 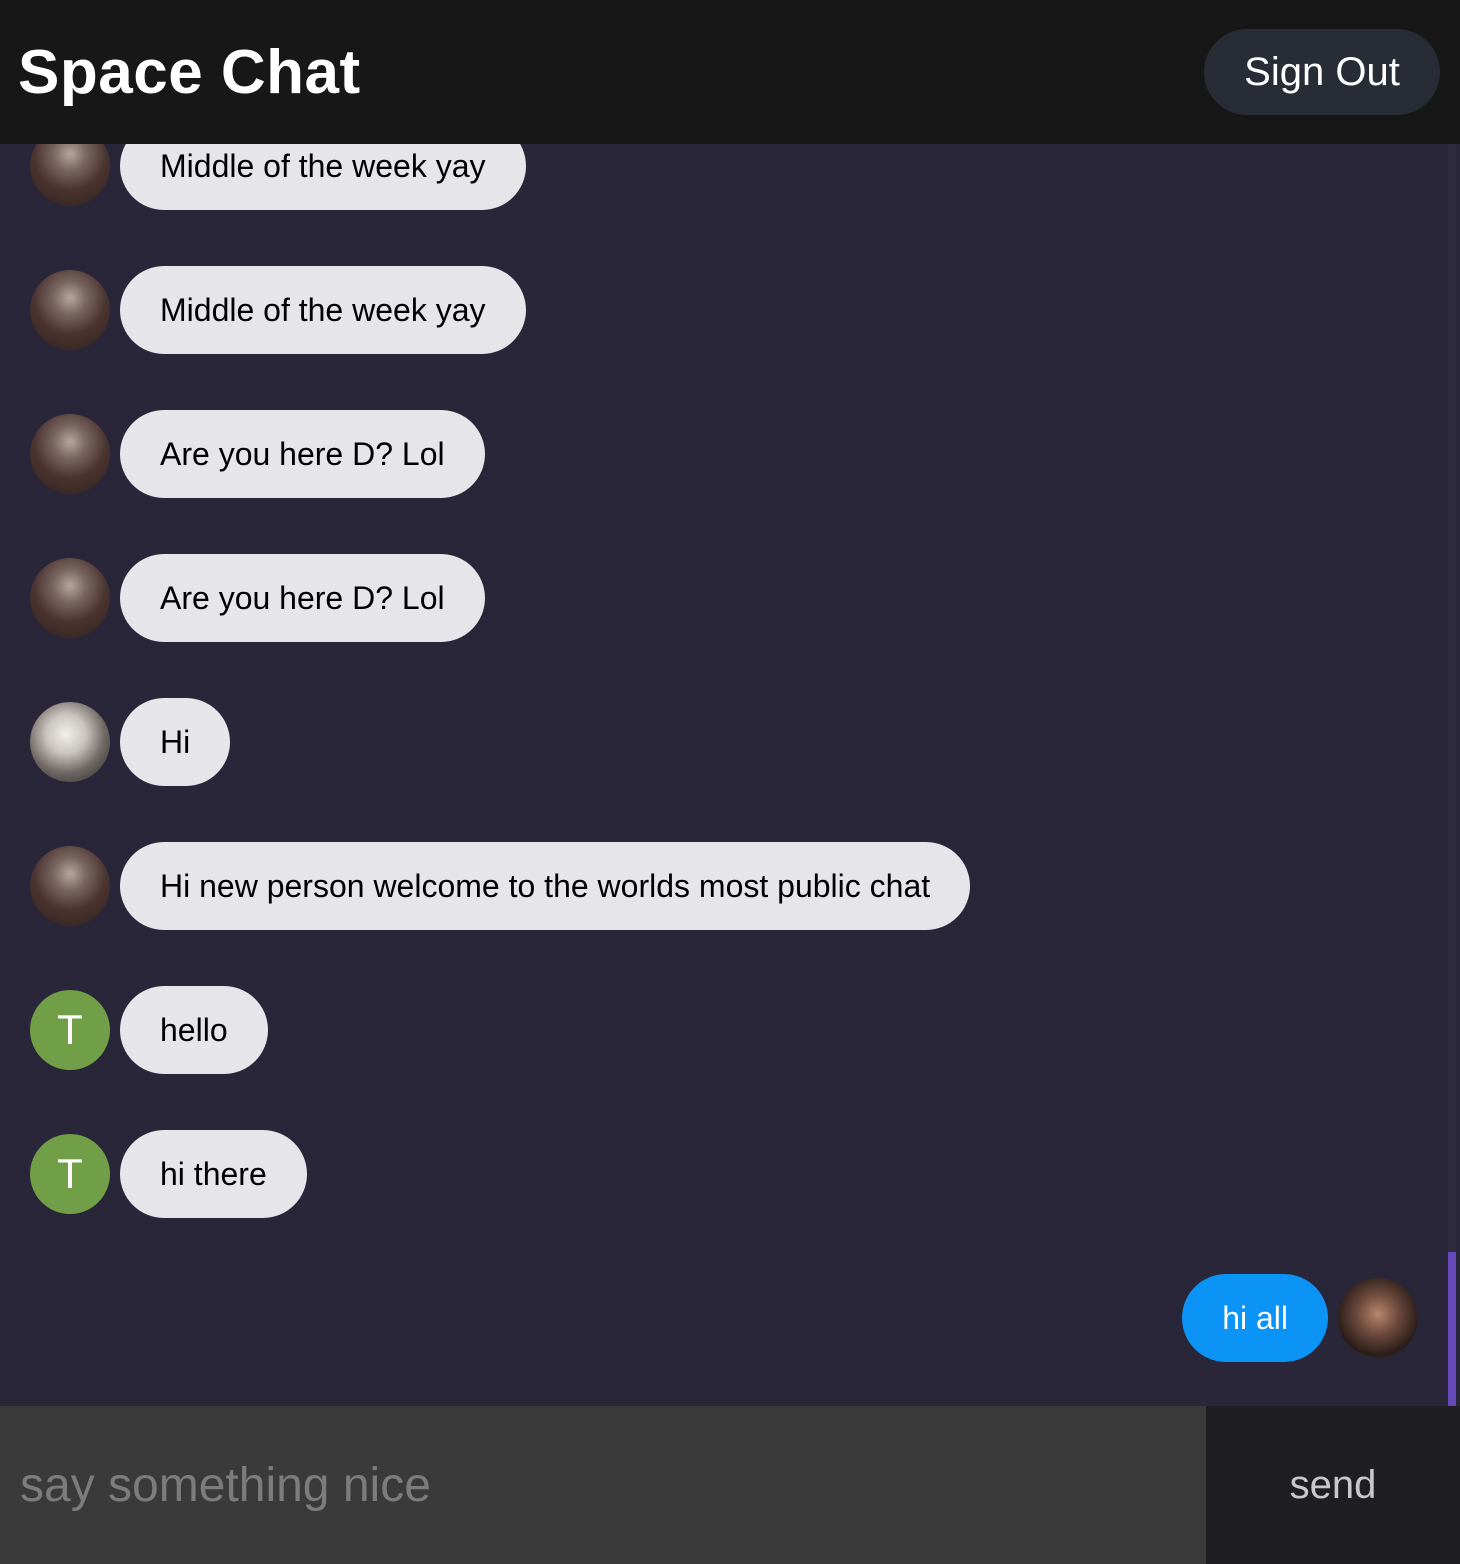 What do you see at coordinates (1255, 1318) in the screenshot?
I see `message-bubble-sent: hi all` at bounding box center [1255, 1318].